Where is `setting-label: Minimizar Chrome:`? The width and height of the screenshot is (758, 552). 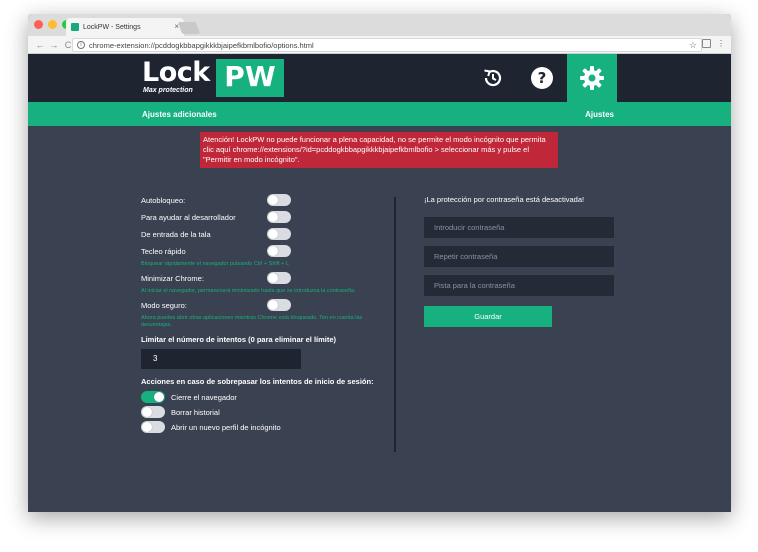 setting-label: Minimizar Chrome: is located at coordinates (172, 278).